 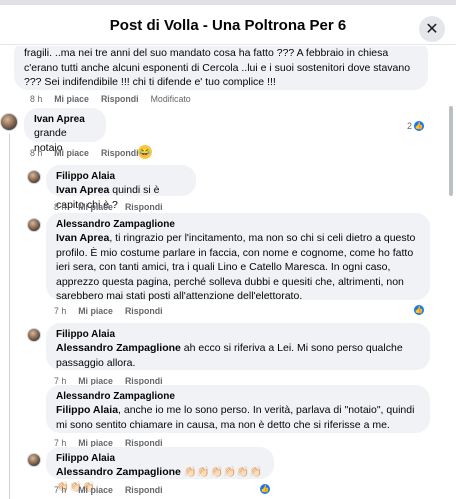 I want to click on dialog-header: Post di Volla - Una Poltrona Per 6 ✕, so click(x=228, y=25).